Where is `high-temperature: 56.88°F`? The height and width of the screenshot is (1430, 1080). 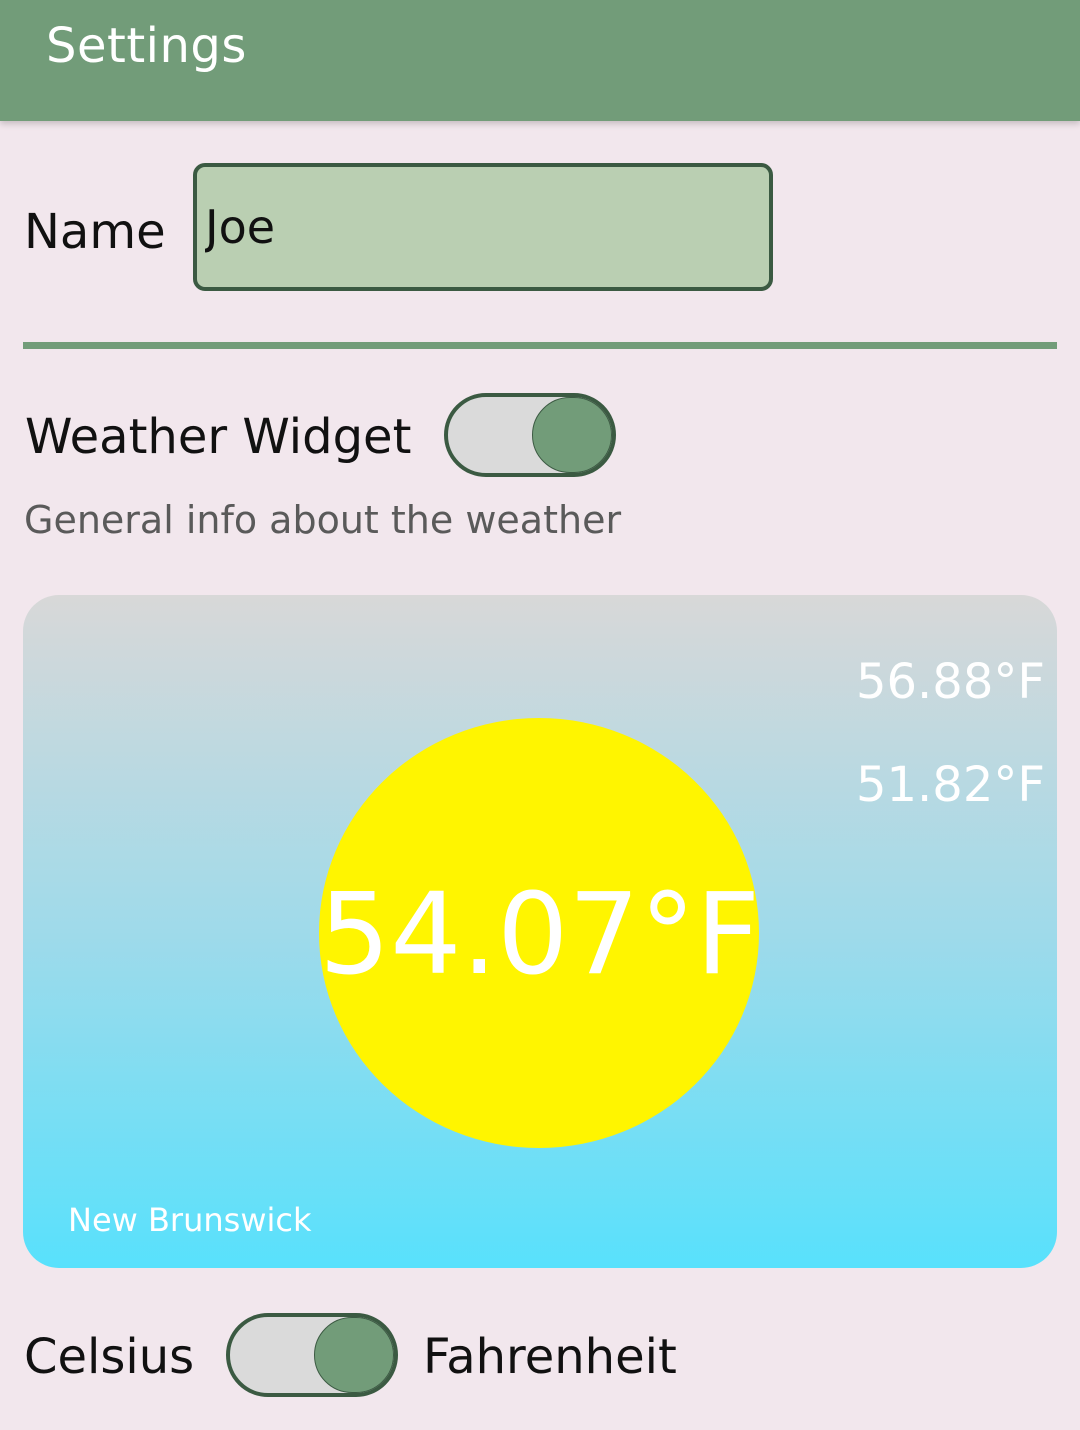
high-temperature: 56.88°F is located at coordinates (950, 682).